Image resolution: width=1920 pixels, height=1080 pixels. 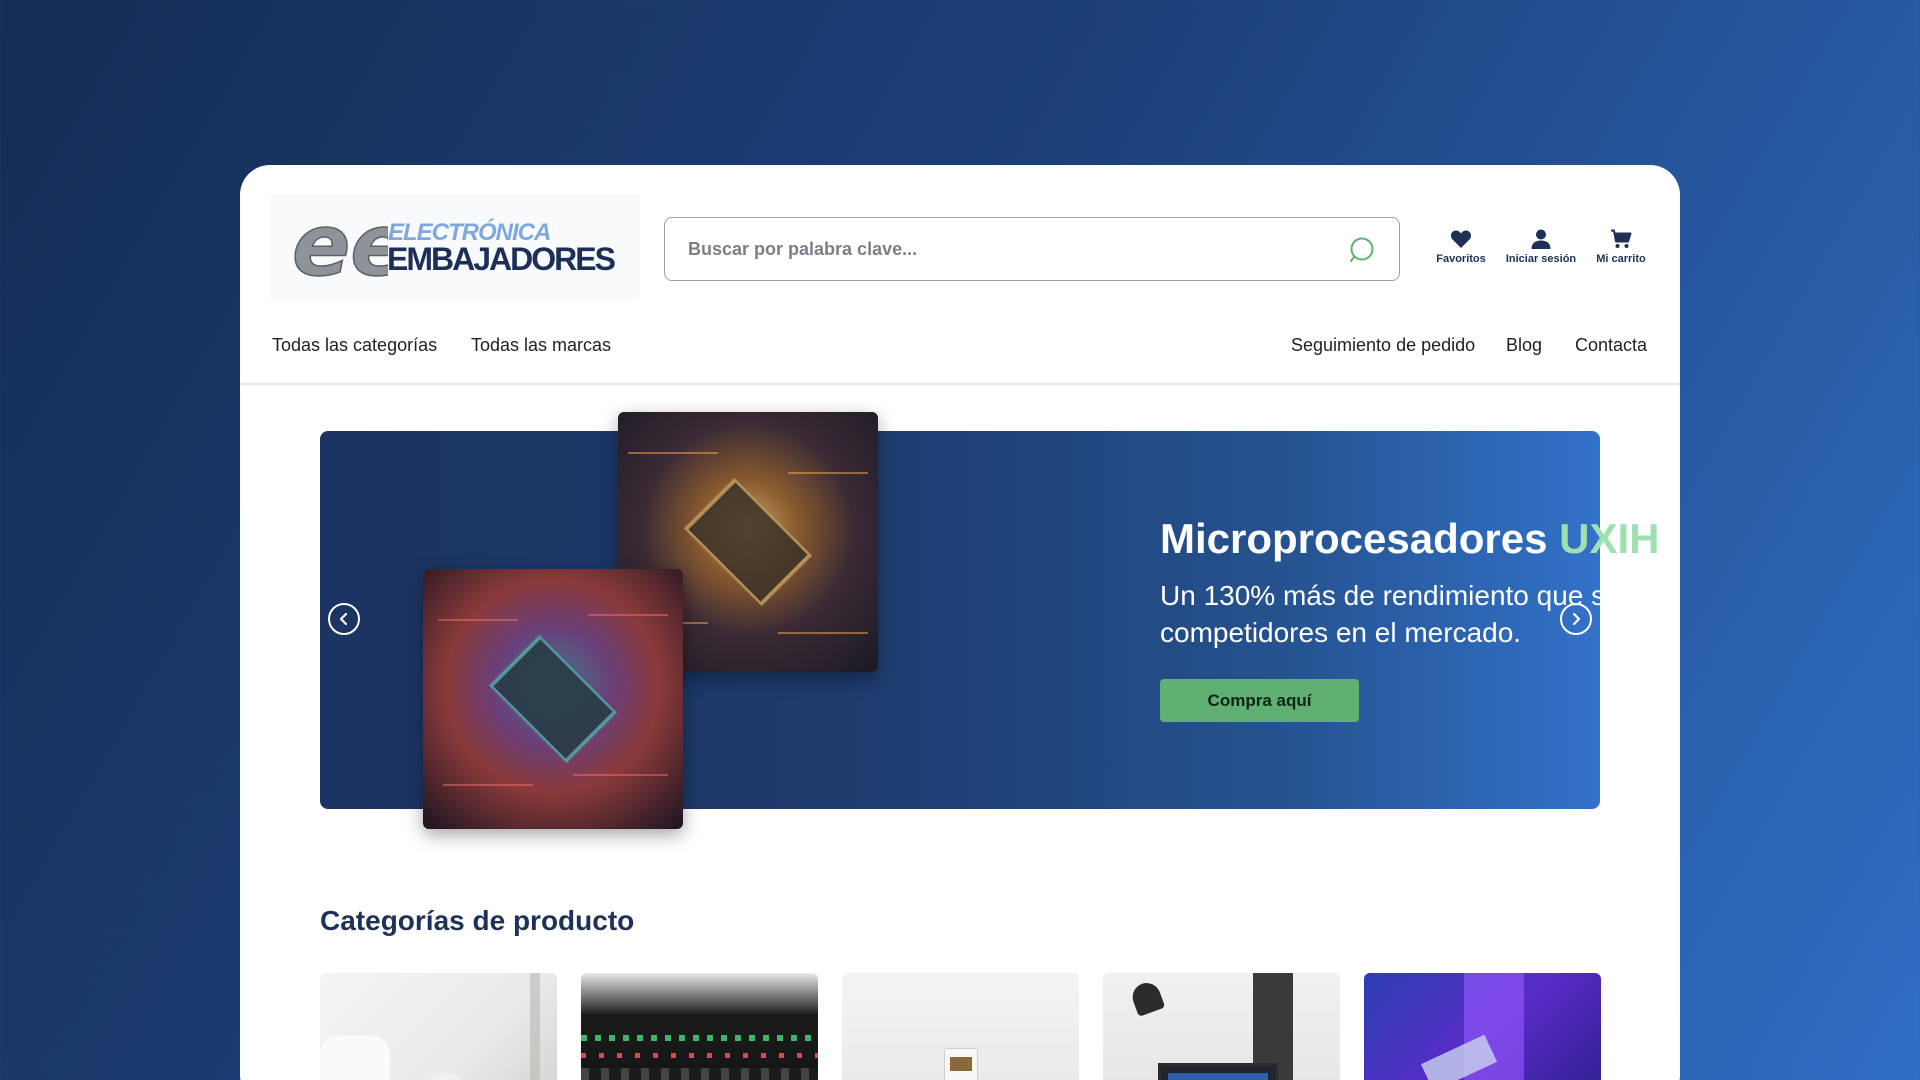 What do you see at coordinates (1363, 250) in the screenshot?
I see `search-icon` at bounding box center [1363, 250].